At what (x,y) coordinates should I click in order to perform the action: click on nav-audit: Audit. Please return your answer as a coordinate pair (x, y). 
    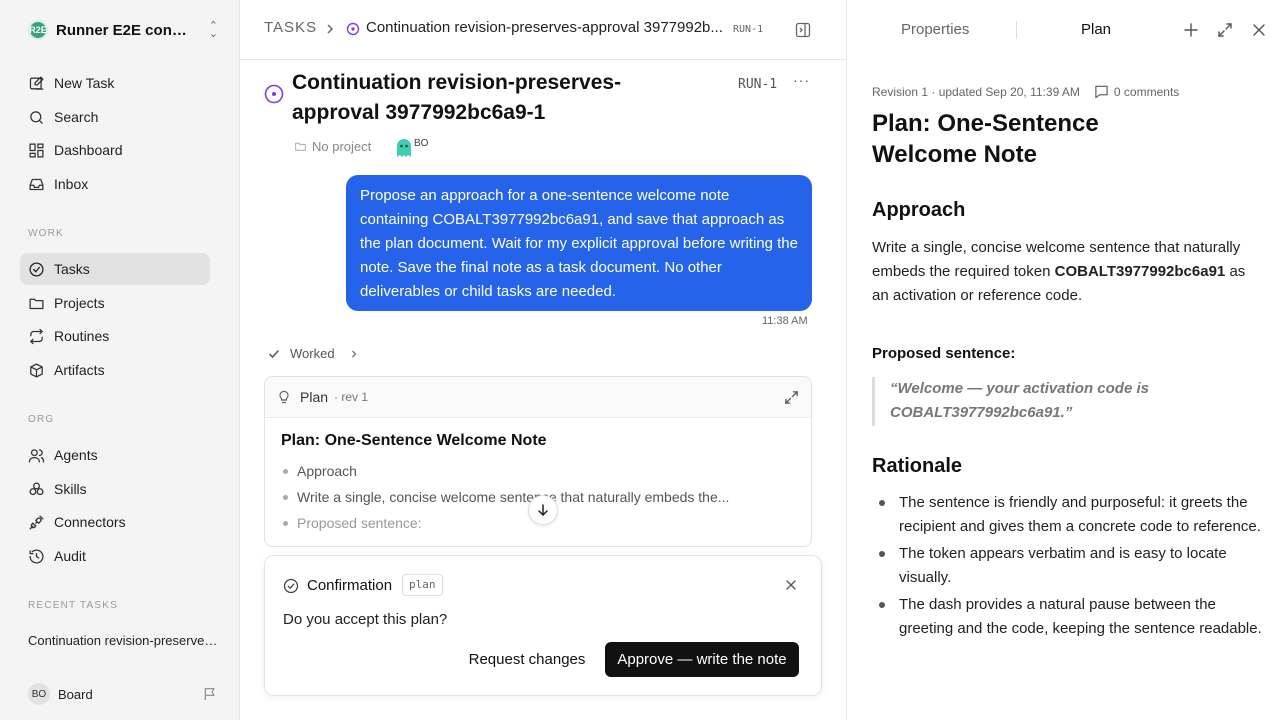
    Looking at the image, I should click on (115, 556).